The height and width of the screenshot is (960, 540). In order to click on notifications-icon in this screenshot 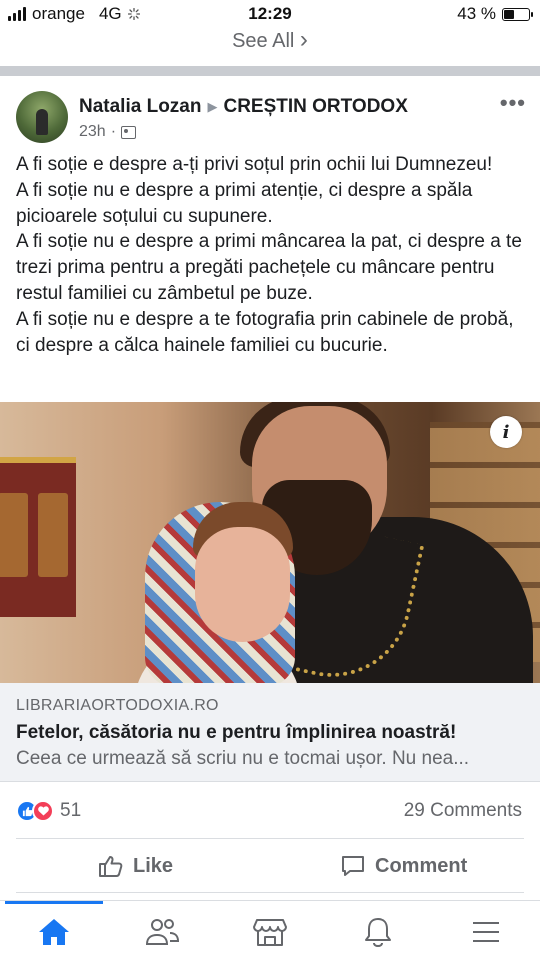, I will do `click(378, 932)`.